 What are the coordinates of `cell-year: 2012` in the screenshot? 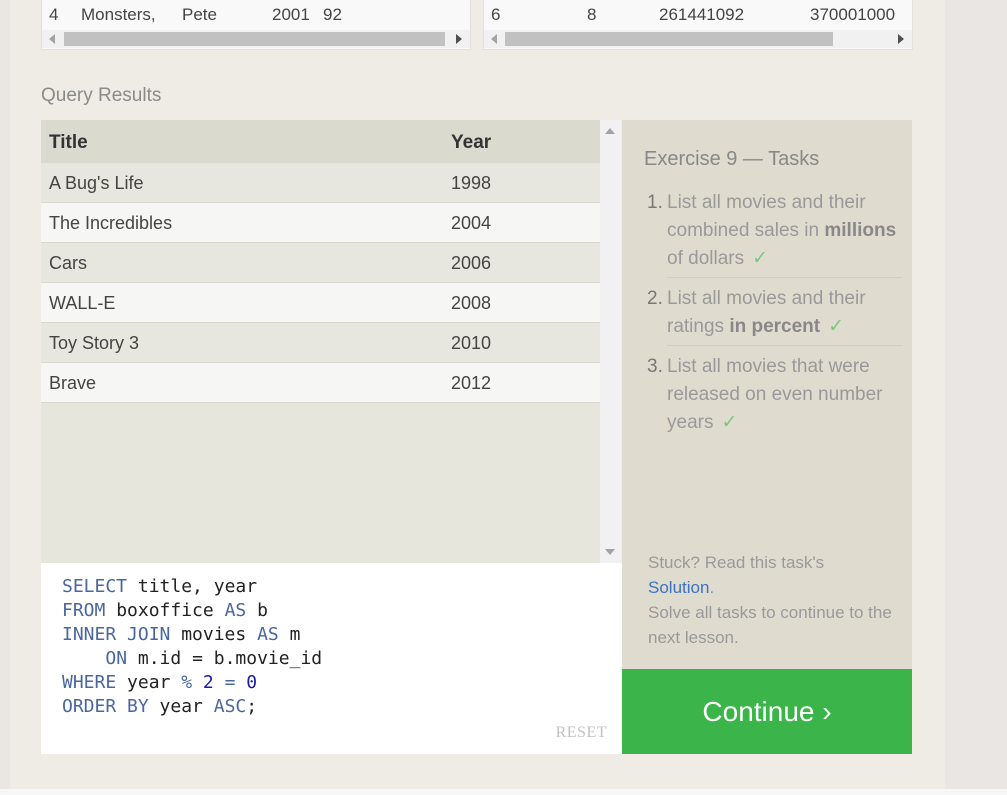 It's located at (471, 383).